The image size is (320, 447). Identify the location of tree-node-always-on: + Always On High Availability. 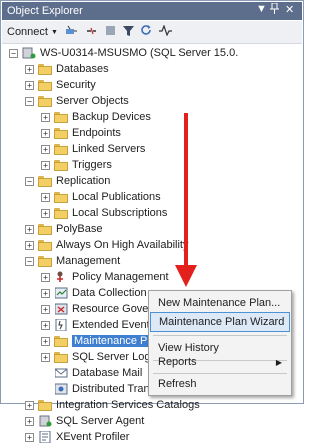
(106, 245).